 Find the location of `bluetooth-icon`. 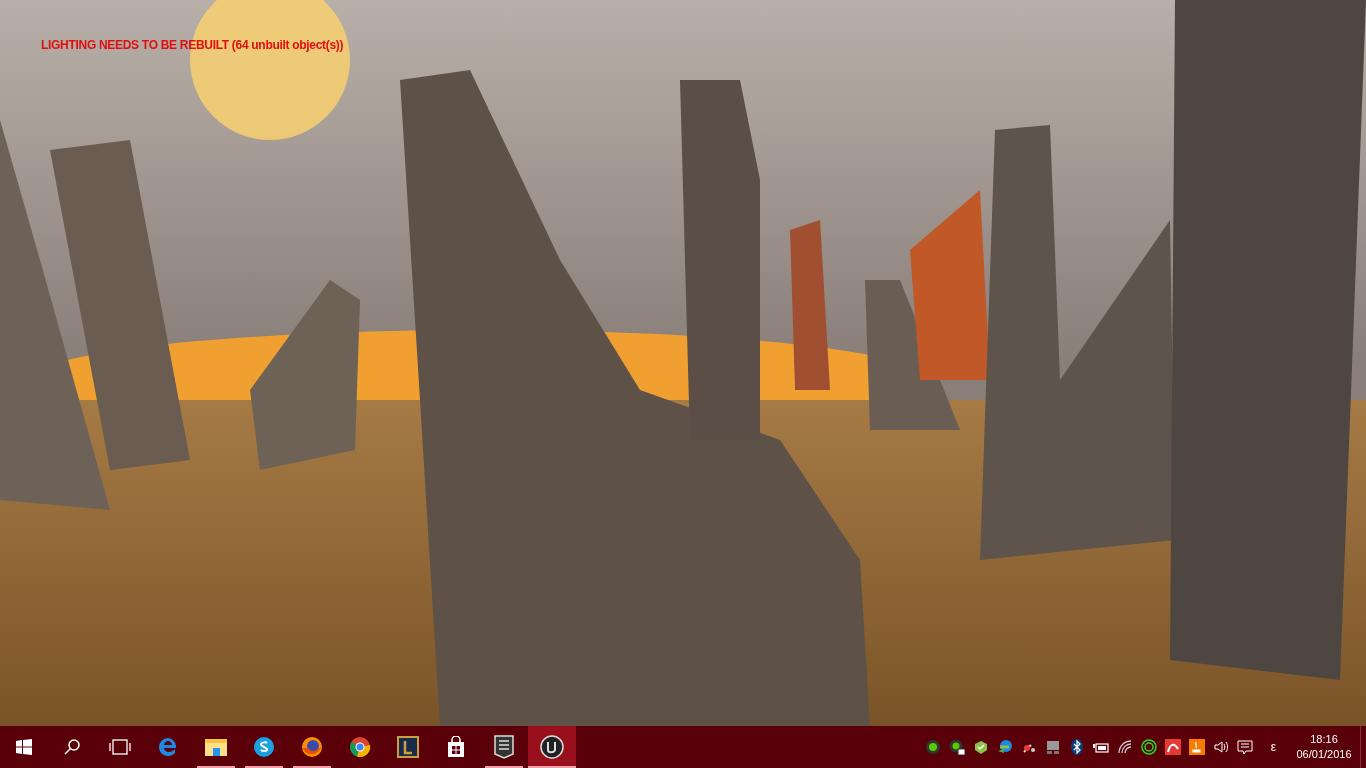

bluetooth-icon is located at coordinates (1076, 747).